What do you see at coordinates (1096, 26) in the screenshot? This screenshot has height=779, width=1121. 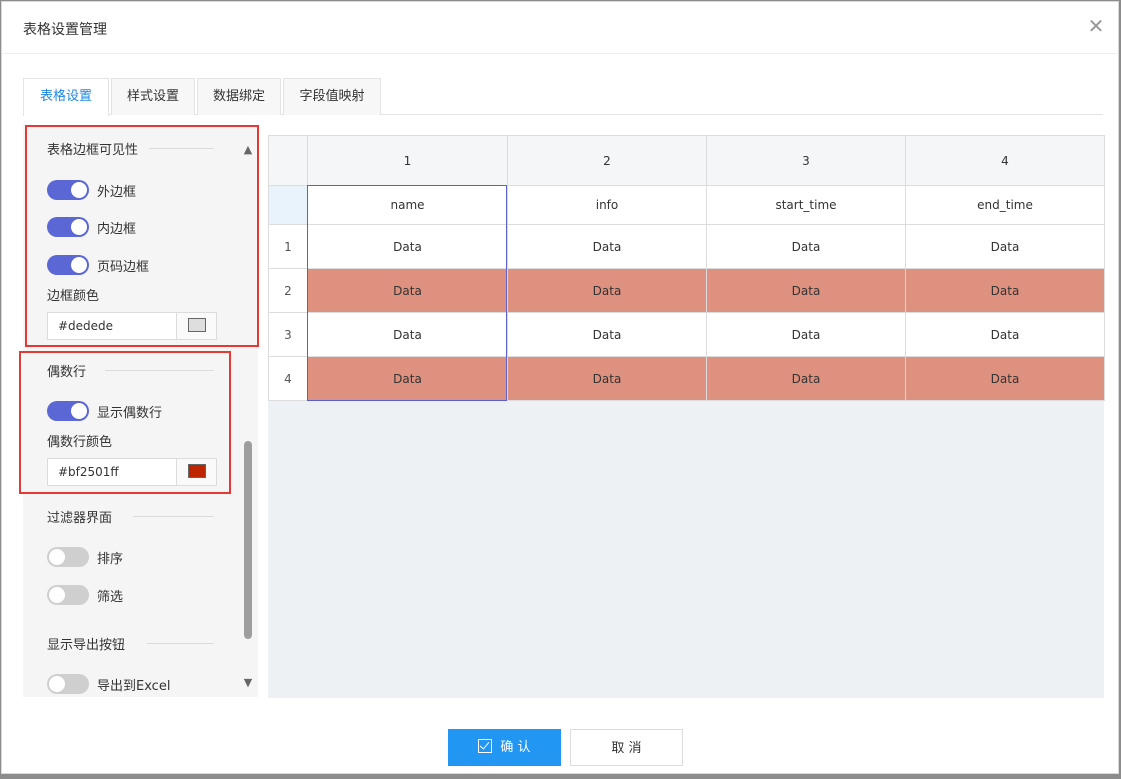 I see `close-icon: ✕` at bounding box center [1096, 26].